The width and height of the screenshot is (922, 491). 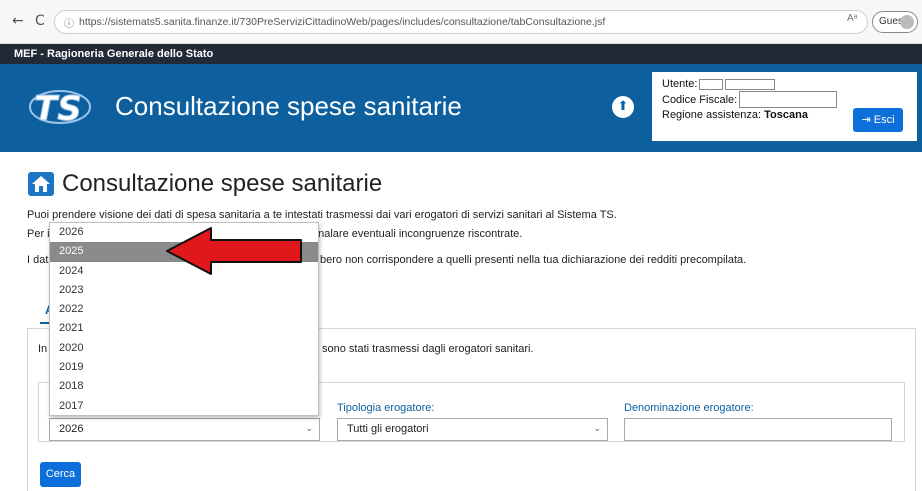 I want to click on regione-label: Regione assistenza:, so click(x=712, y=115).